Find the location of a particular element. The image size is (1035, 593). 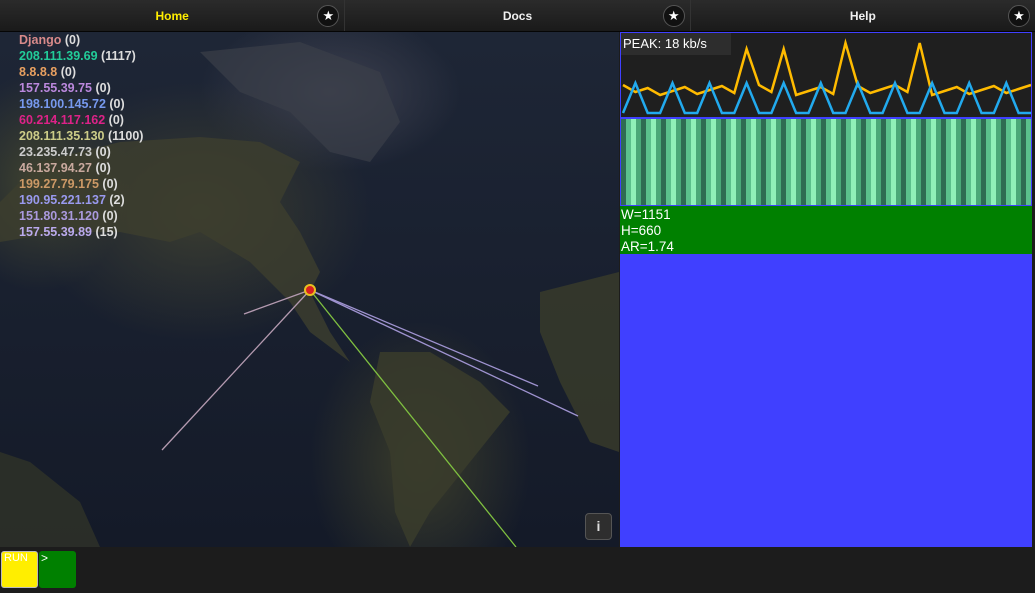

tab-docs: Docs ★ is located at coordinates (518, 15).